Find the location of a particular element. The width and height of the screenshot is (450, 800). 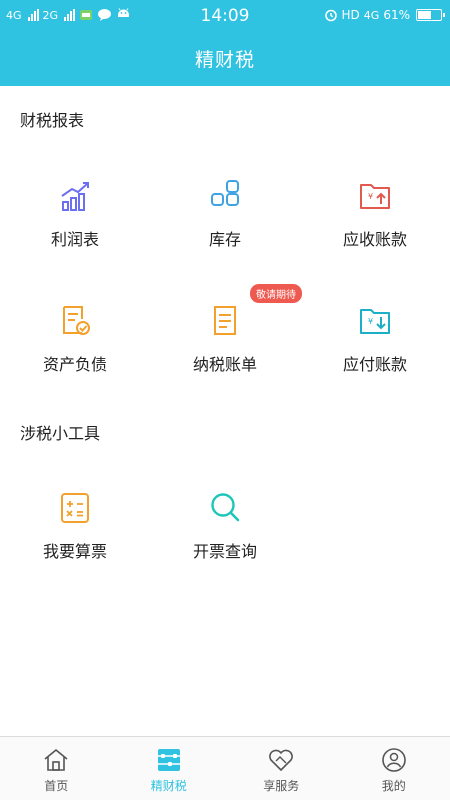

tab-label: 首页 is located at coordinates (56, 786).